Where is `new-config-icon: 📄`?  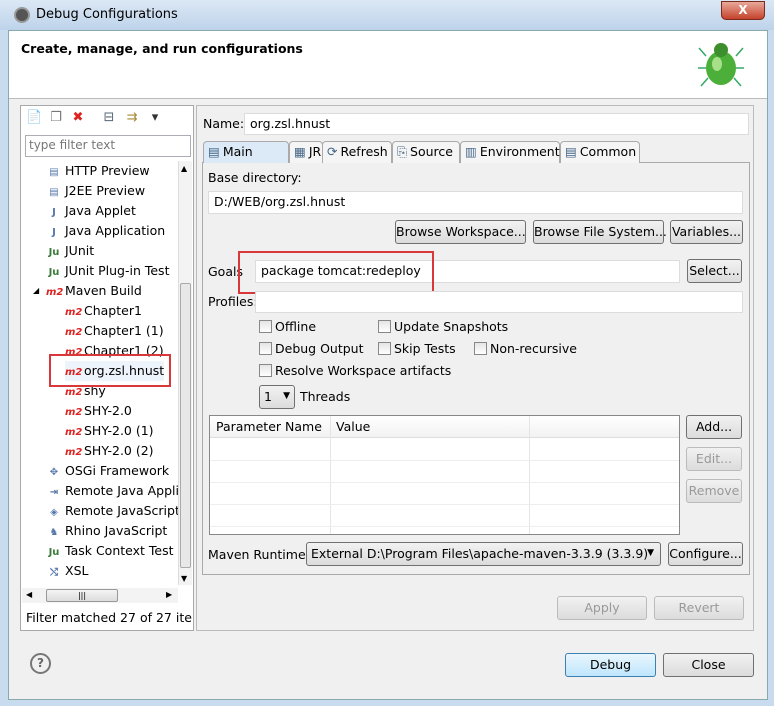
new-config-icon: 📄 is located at coordinates (34, 118).